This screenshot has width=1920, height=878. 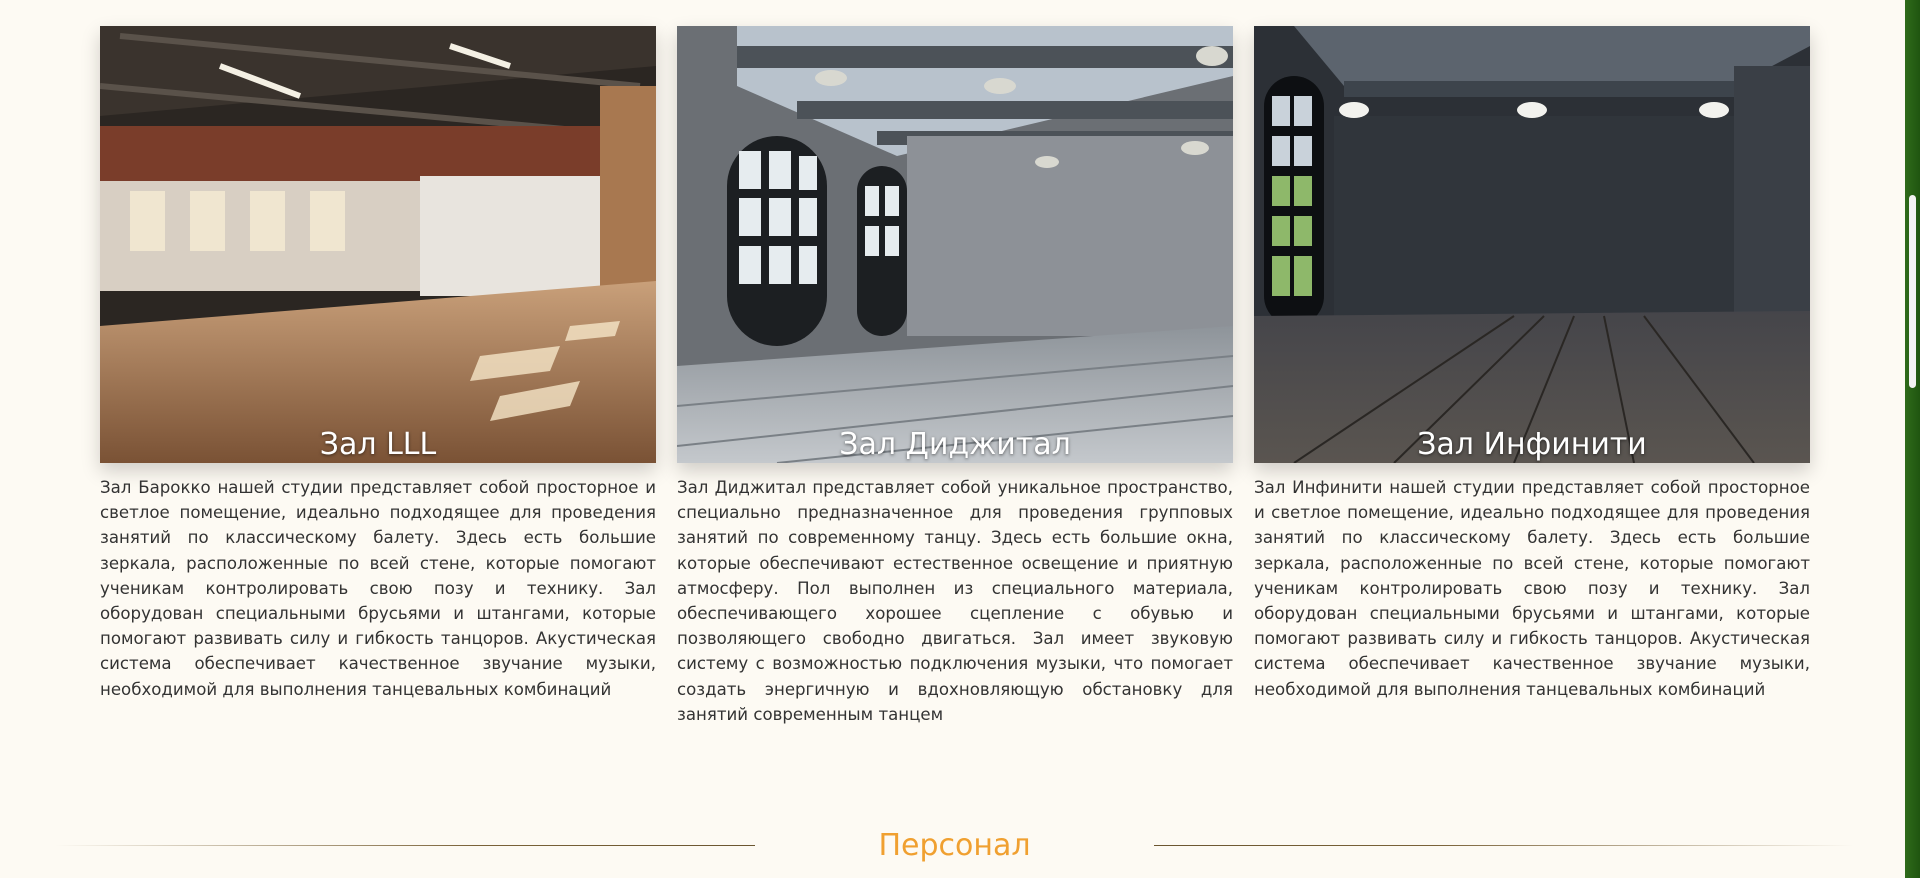 What do you see at coordinates (378, 444) in the screenshot?
I see `hall-title: Зал LLL` at bounding box center [378, 444].